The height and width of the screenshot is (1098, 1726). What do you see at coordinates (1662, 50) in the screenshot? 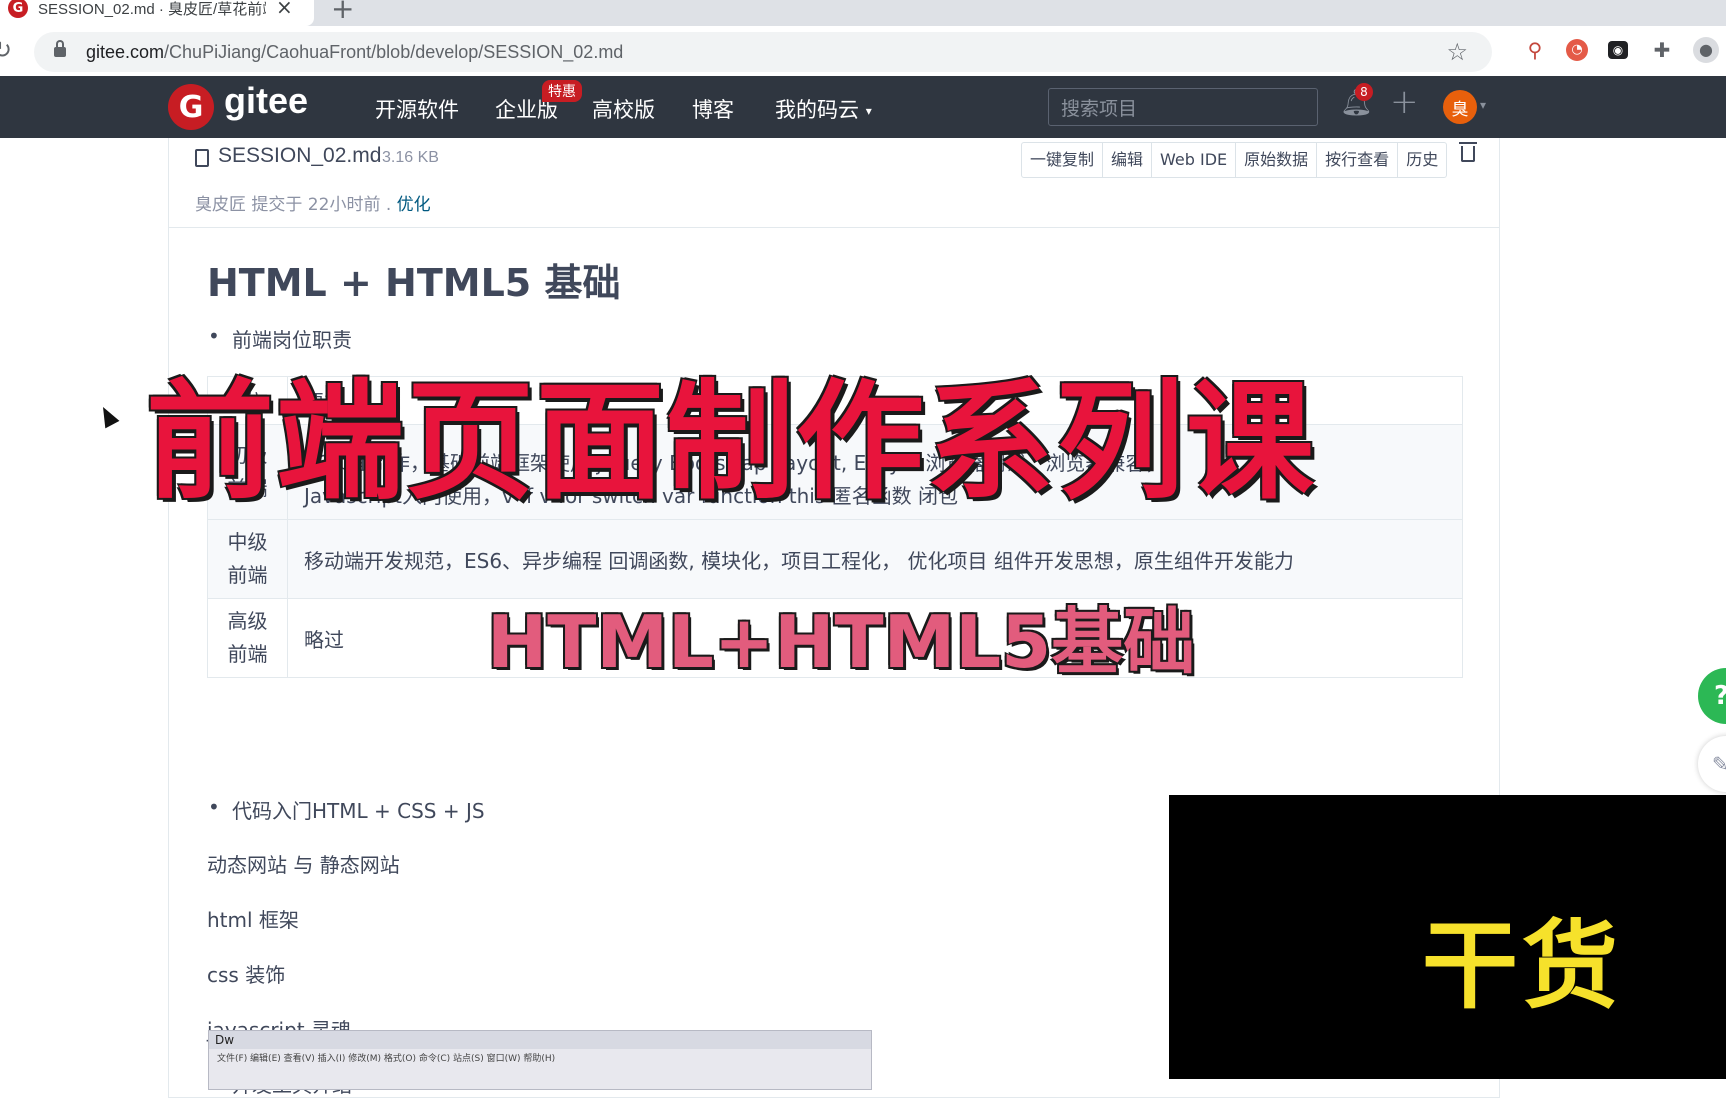
I see `puzzle-icon: ✚` at bounding box center [1662, 50].